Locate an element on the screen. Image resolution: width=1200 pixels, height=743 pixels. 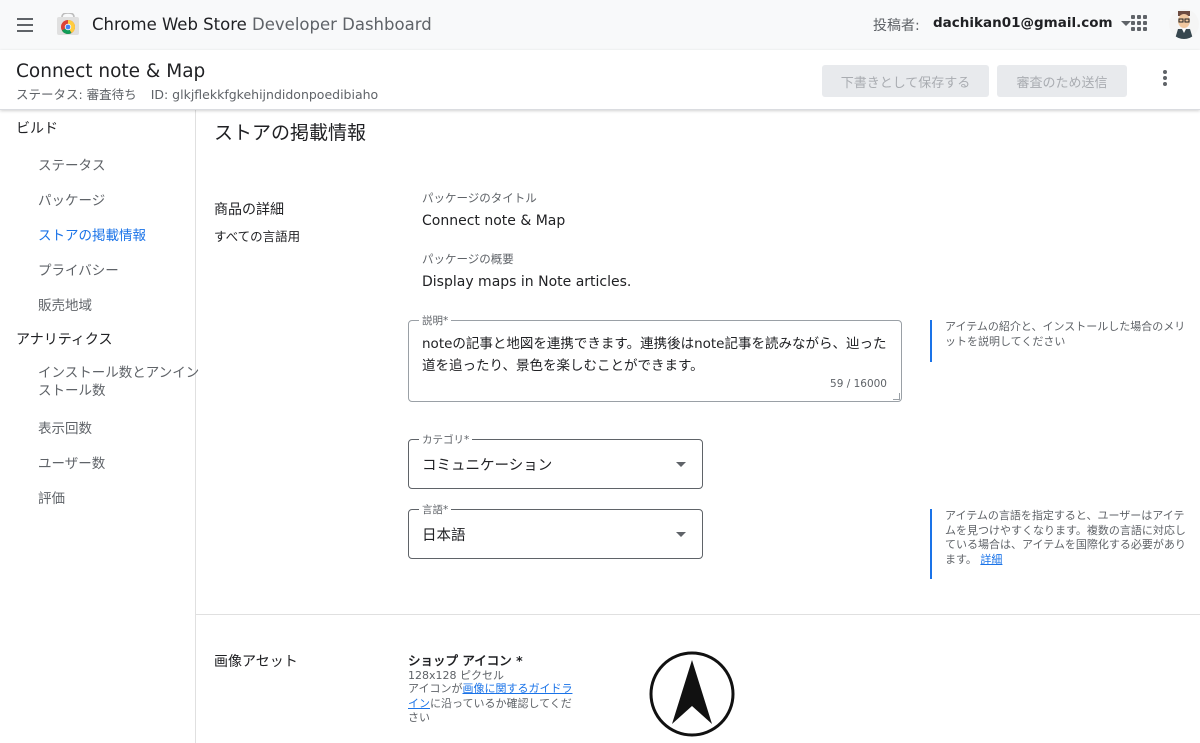
shop-icon-guide-suffix: に沿っているか確認してください is located at coordinates (490, 710).